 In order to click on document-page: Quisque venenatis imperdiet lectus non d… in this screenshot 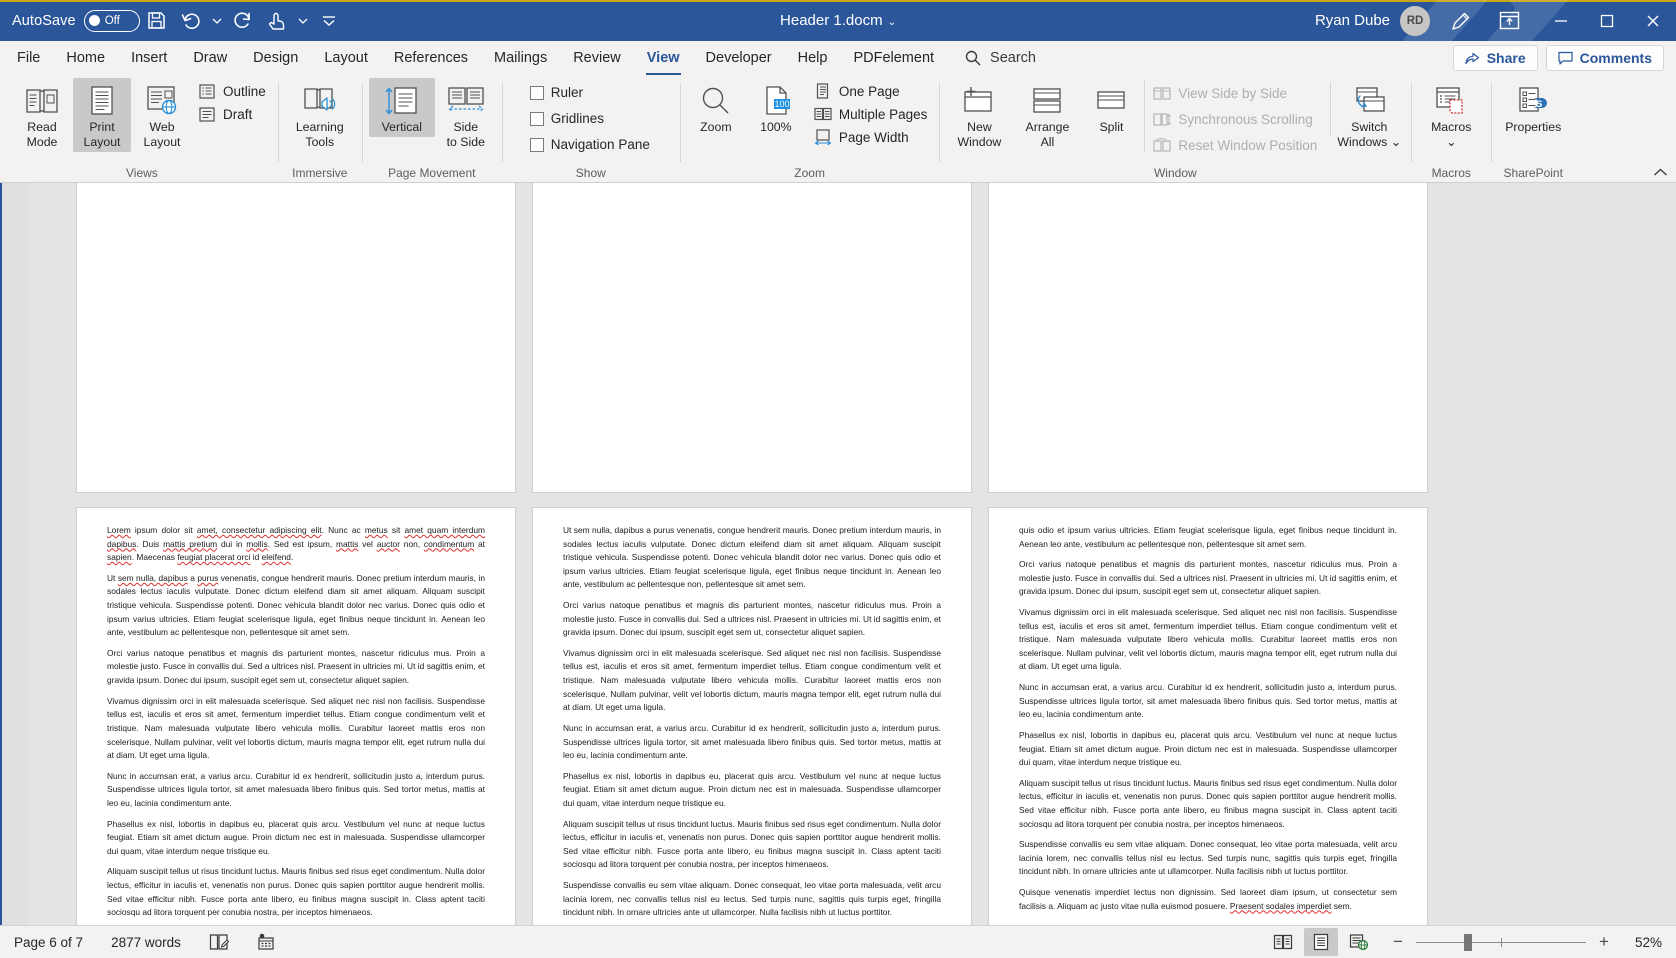, I will do `click(752, 338)`.